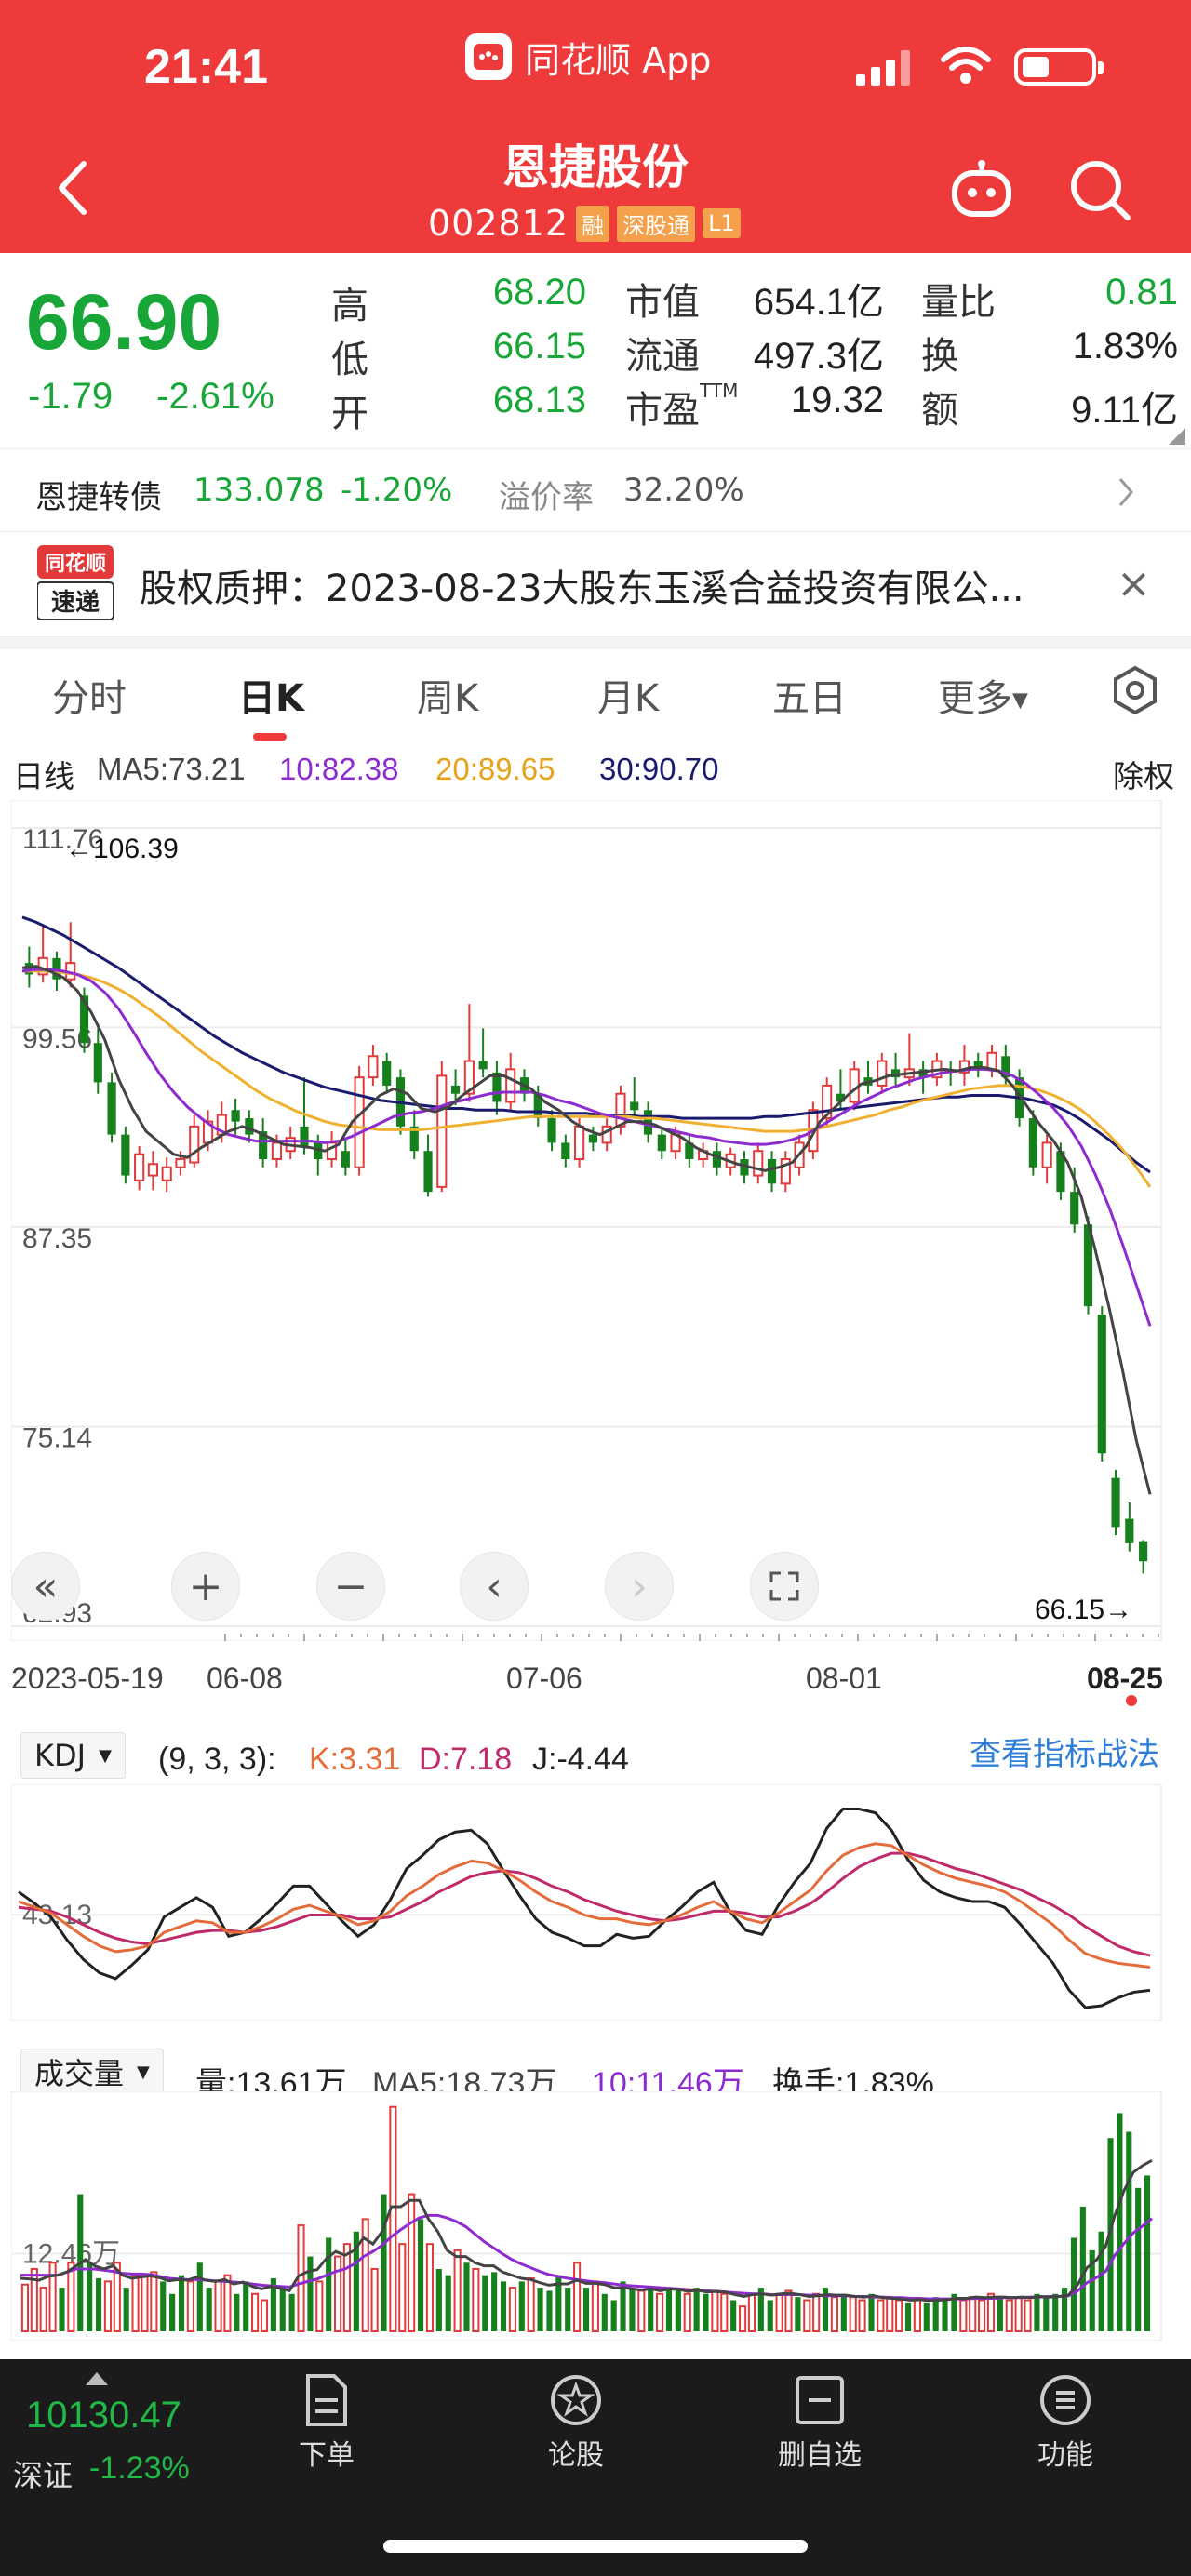 The width and height of the screenshot is (1191, 2576). I want to click on kdj-j: J:-4.44, so click(580, 1759).